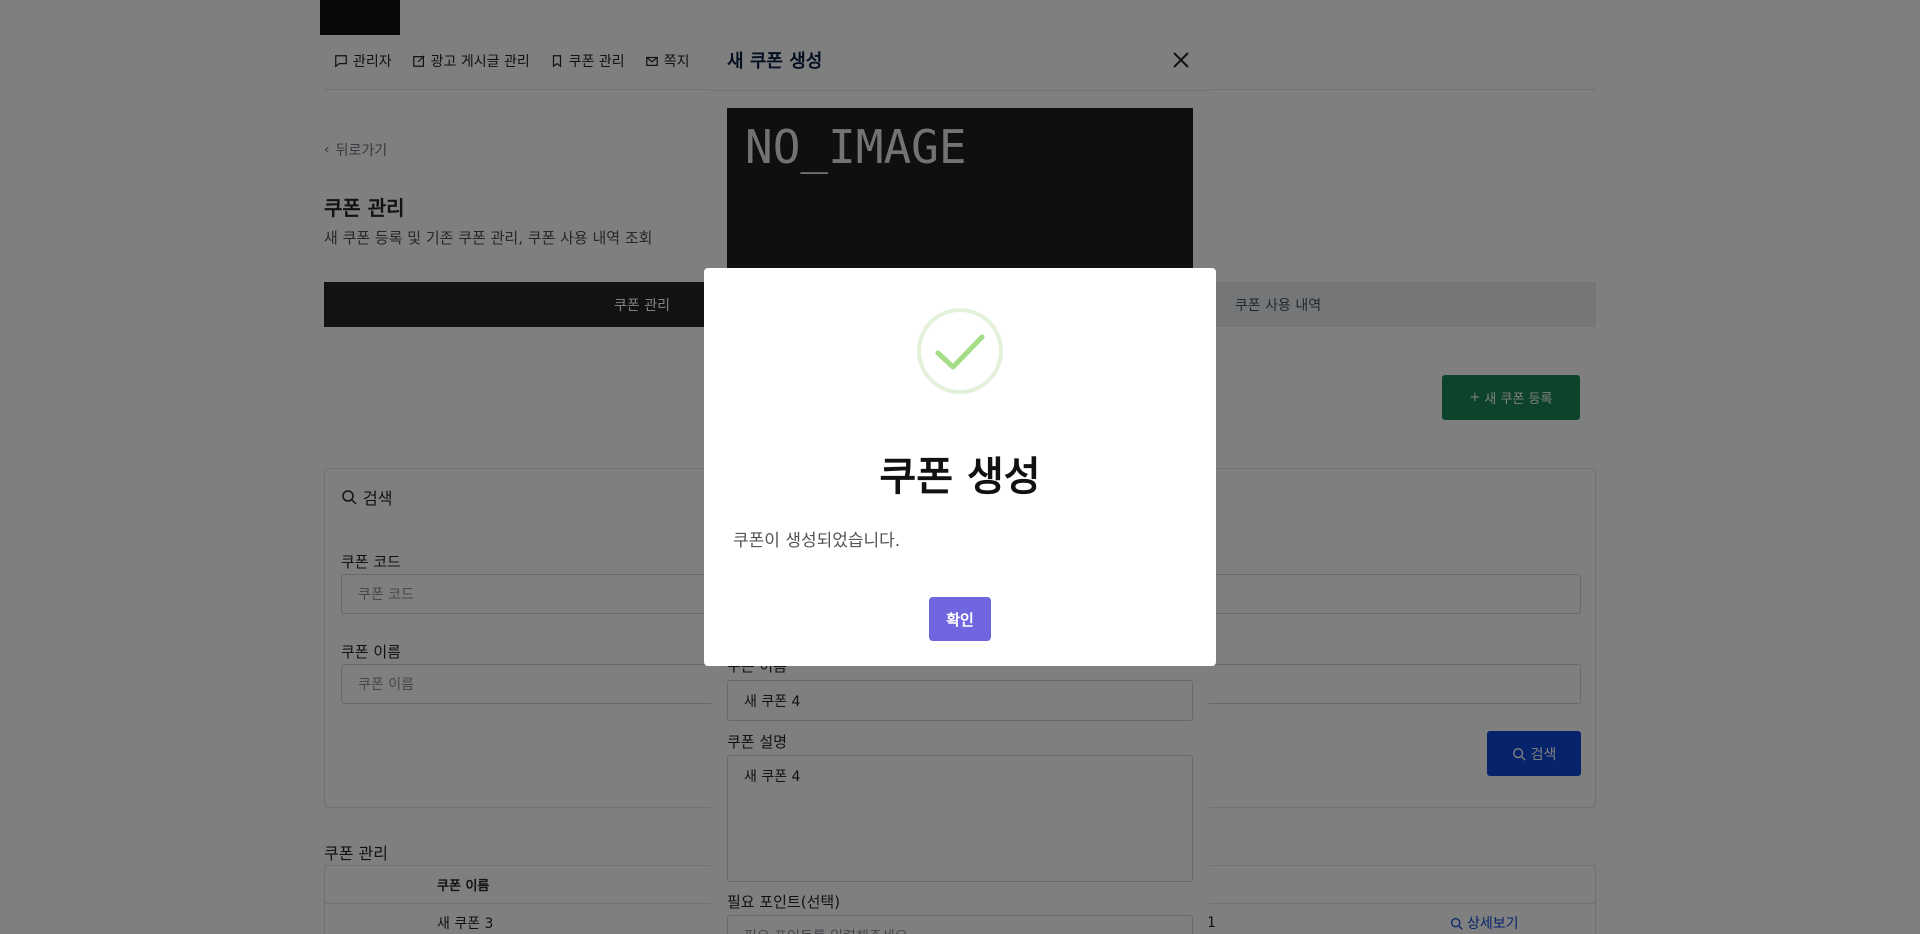 The image size is (1920, 934). I want to click on success-alert-dialog: 쿠폰 생성 쿠폰이 생성되었습니다. 확인, so click(960, 467).